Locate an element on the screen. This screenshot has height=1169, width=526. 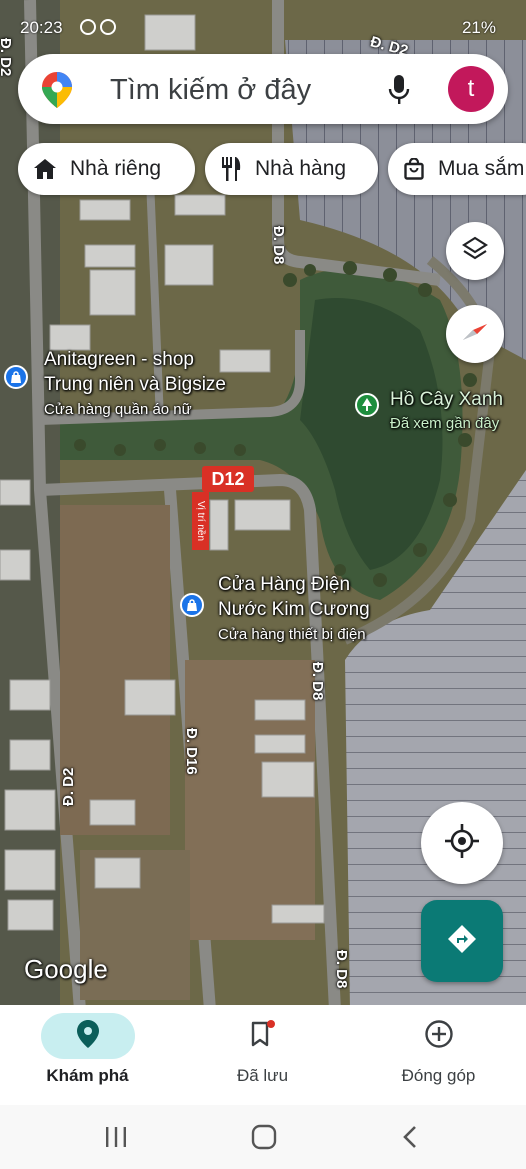
compass-button is located at coordinates (475, 334).